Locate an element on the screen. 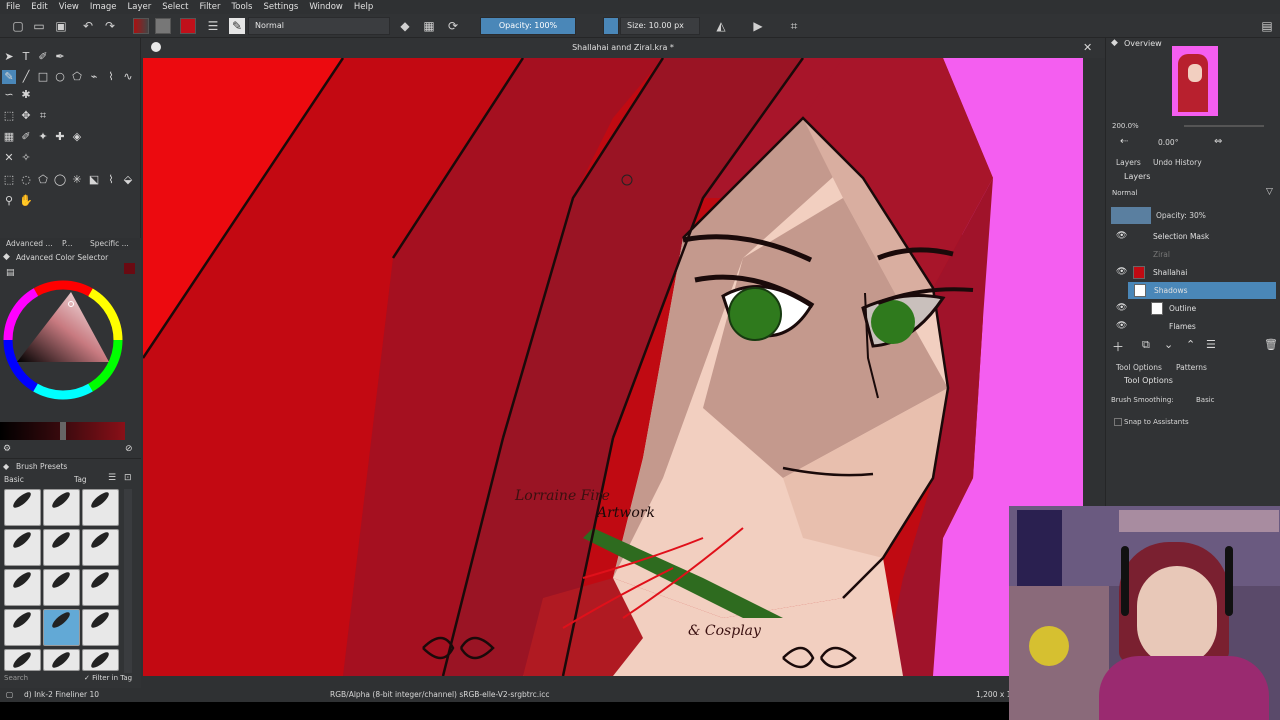  smart-patch-icon: ✚ is located at coordinates (60, 137).